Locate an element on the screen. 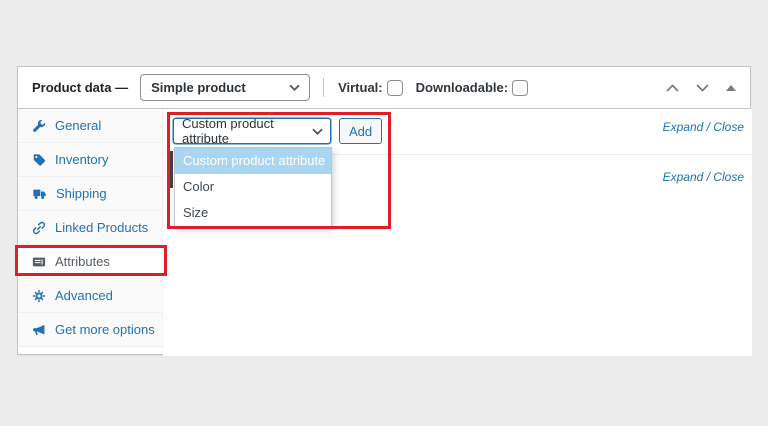 The height and width of the screenshot is (426, 768). tab-shipping: Shipping is located at coordinates (90, 194).